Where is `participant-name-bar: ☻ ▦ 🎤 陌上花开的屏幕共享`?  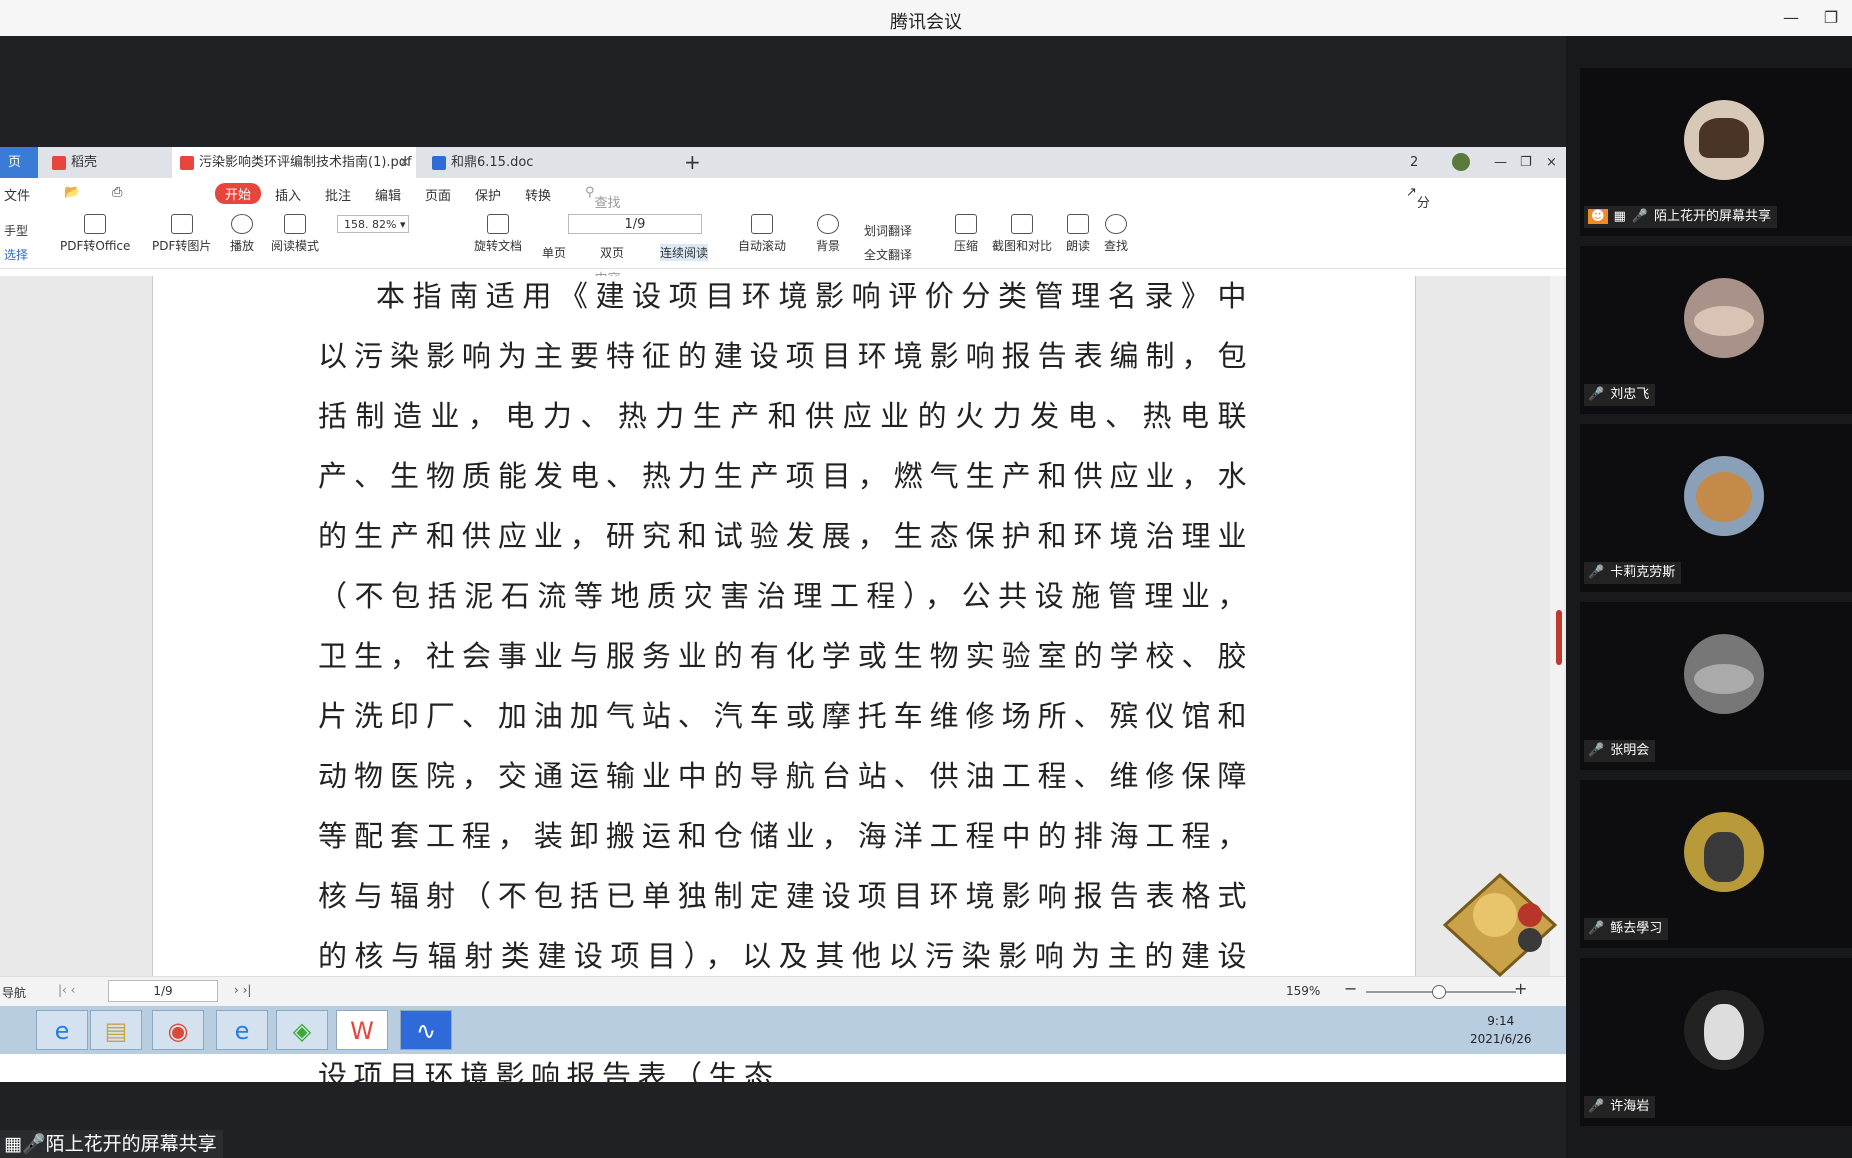 participant-name-bar: ☻ ▦ 🎤 陌上花开的屏幕共享 is located at coordinates (1681, 217).